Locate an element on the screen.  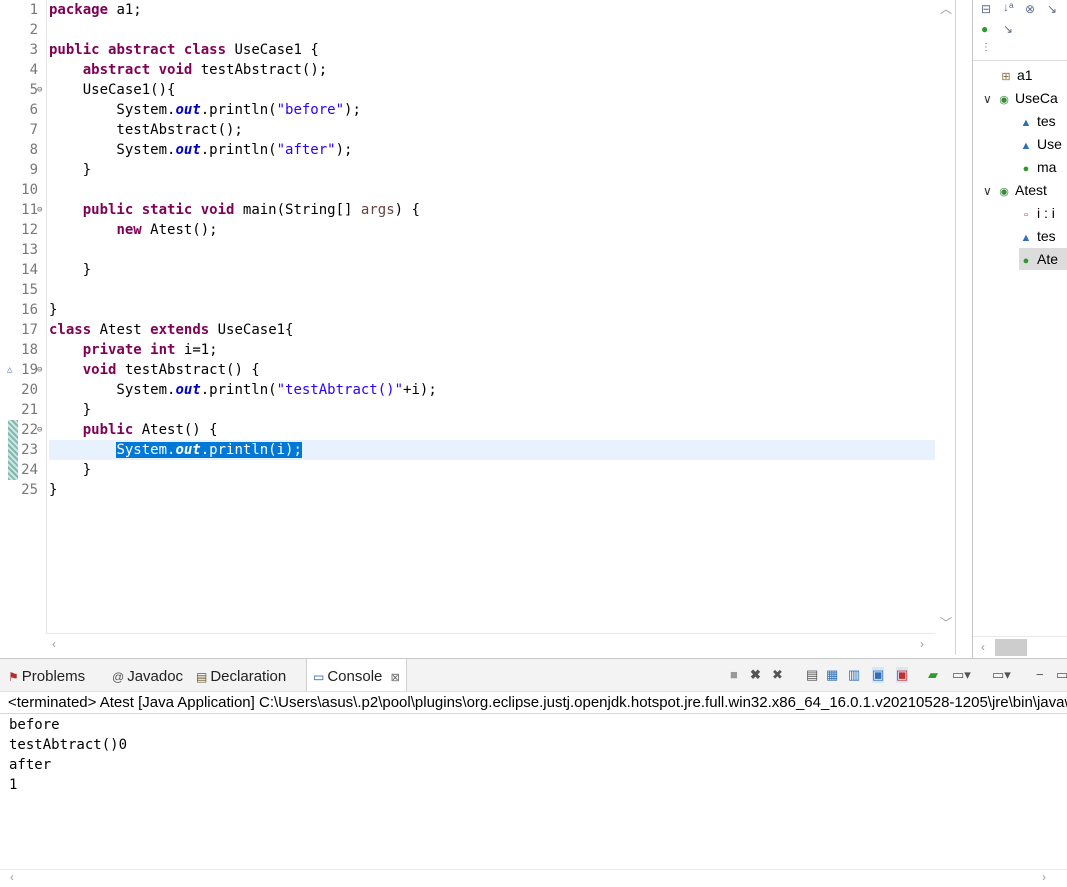
console-output: before testAbtract()0 after 1 is located at coordinates (529, 755).